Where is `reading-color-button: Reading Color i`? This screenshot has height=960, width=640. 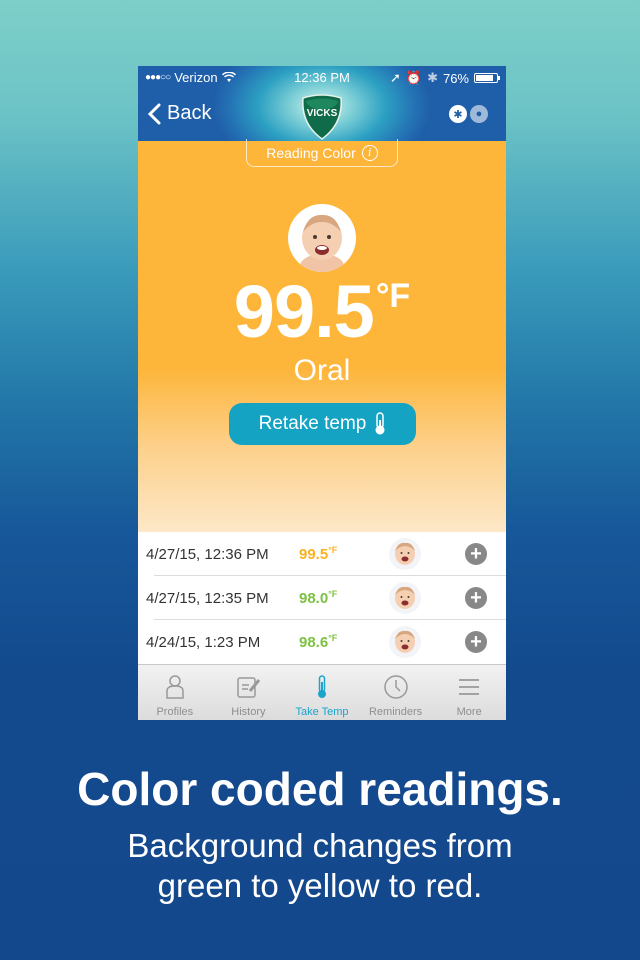
reading-color-button: Reading Color i is located at coordinates (322, 153).